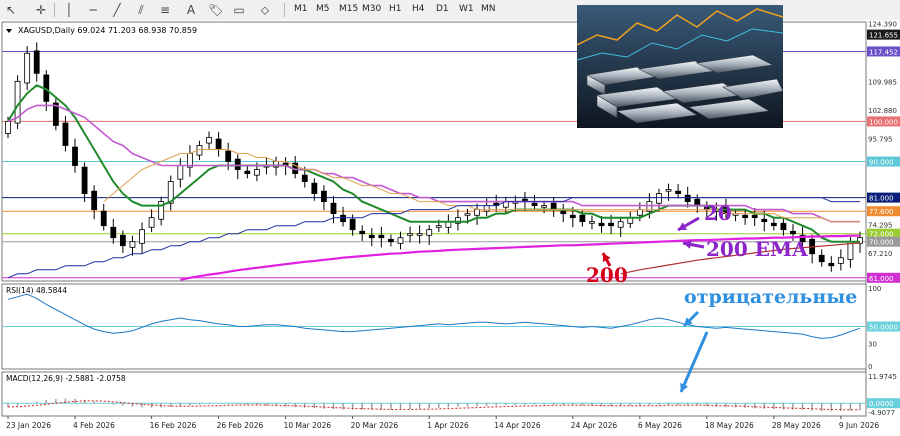 The image size is (900, 436). I want to click on x-tick-label-8: 24 Apr 2026, so click(594, 425).